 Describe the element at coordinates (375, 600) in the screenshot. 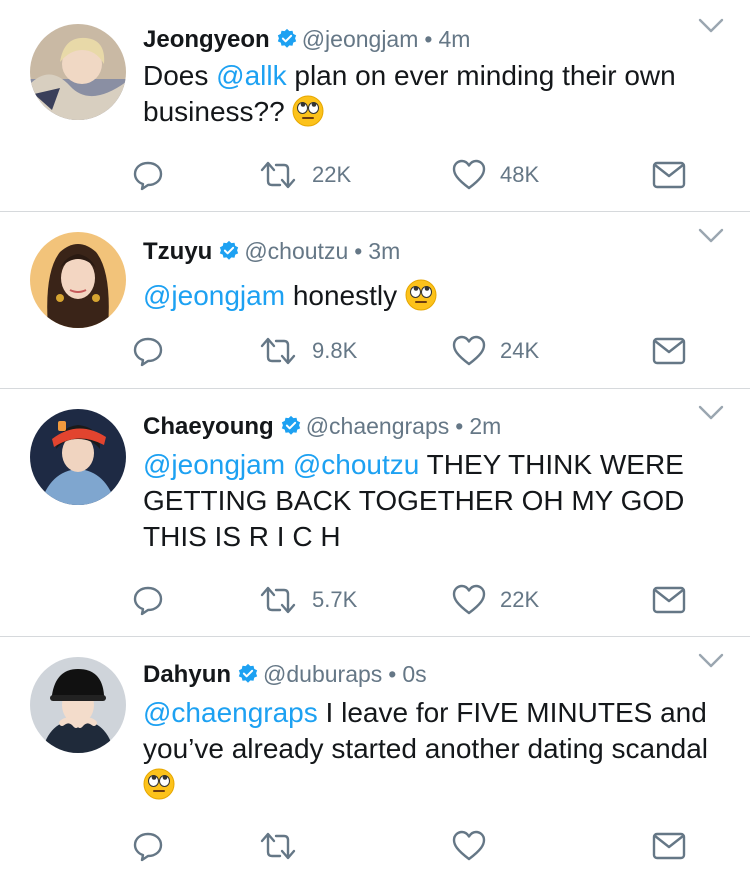

I see `tweet-actions: 5.7K 22K` at that location.